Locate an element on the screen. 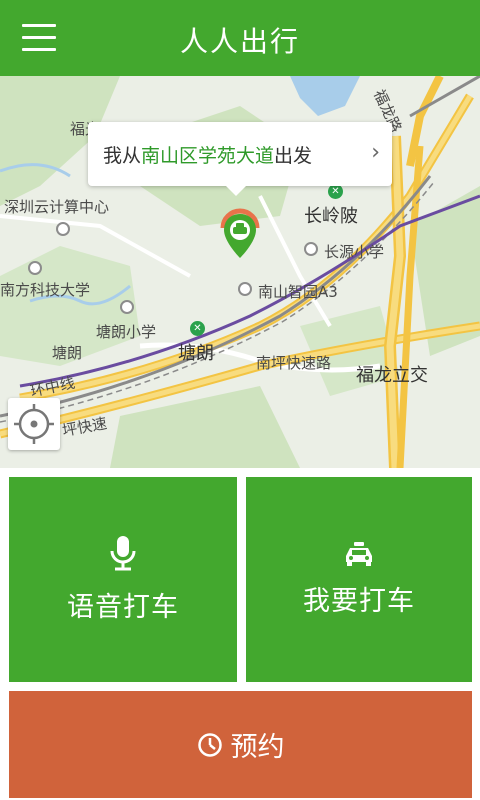  taxi-icon is located at coordinates (359, 554).